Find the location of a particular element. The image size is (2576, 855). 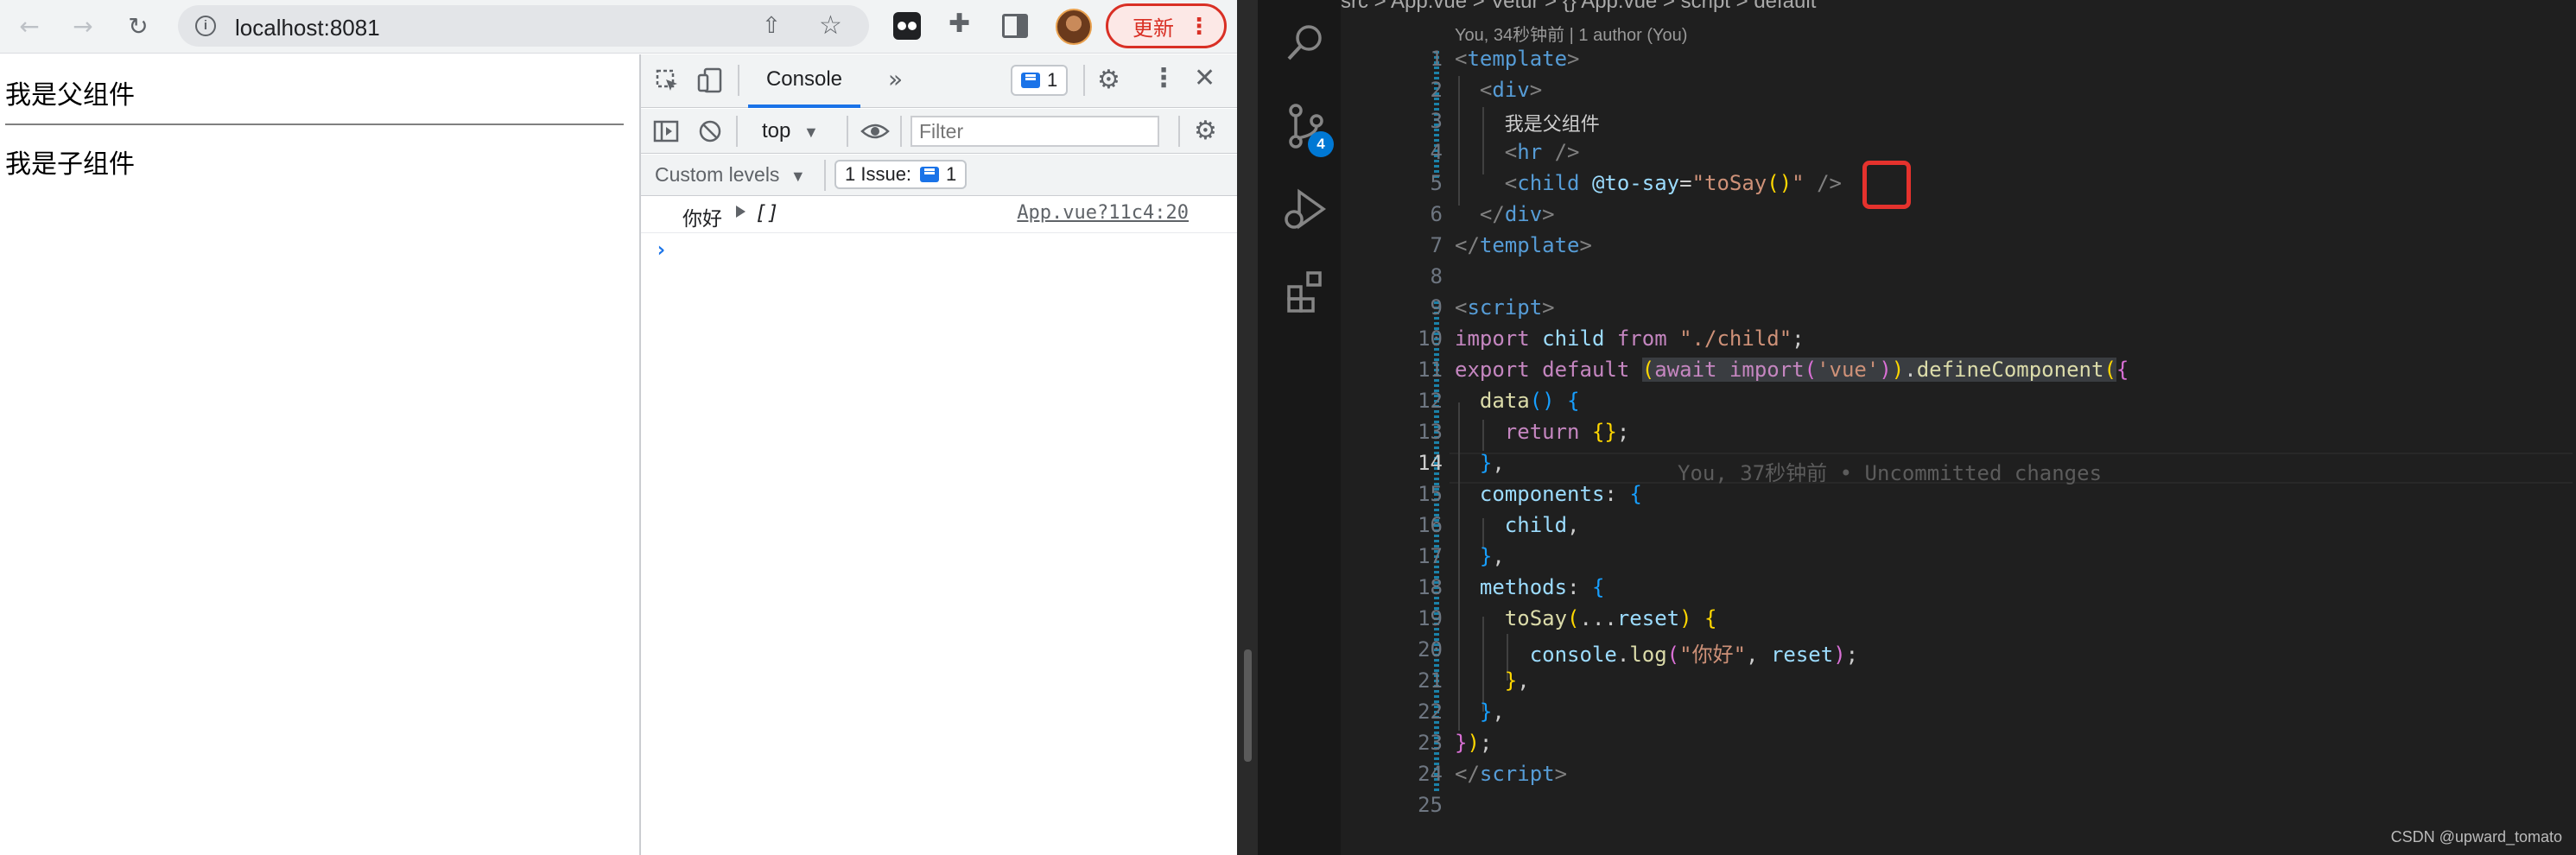

line-number: 1 is located at coordinates (1392, 59).